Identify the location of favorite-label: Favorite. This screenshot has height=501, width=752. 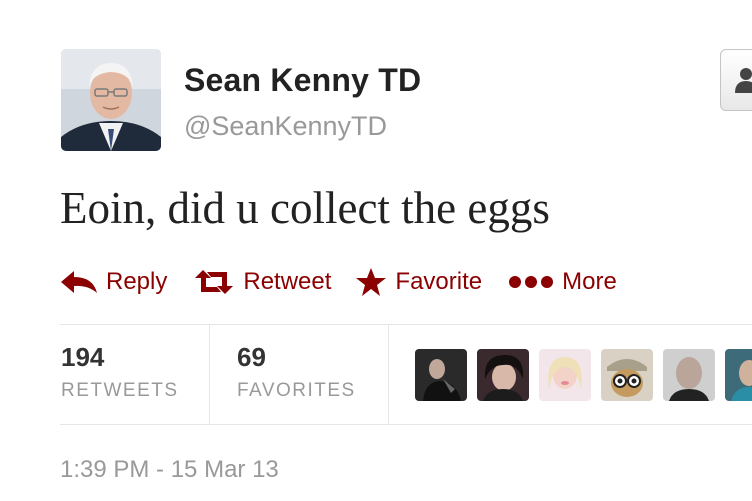
(439, 281).